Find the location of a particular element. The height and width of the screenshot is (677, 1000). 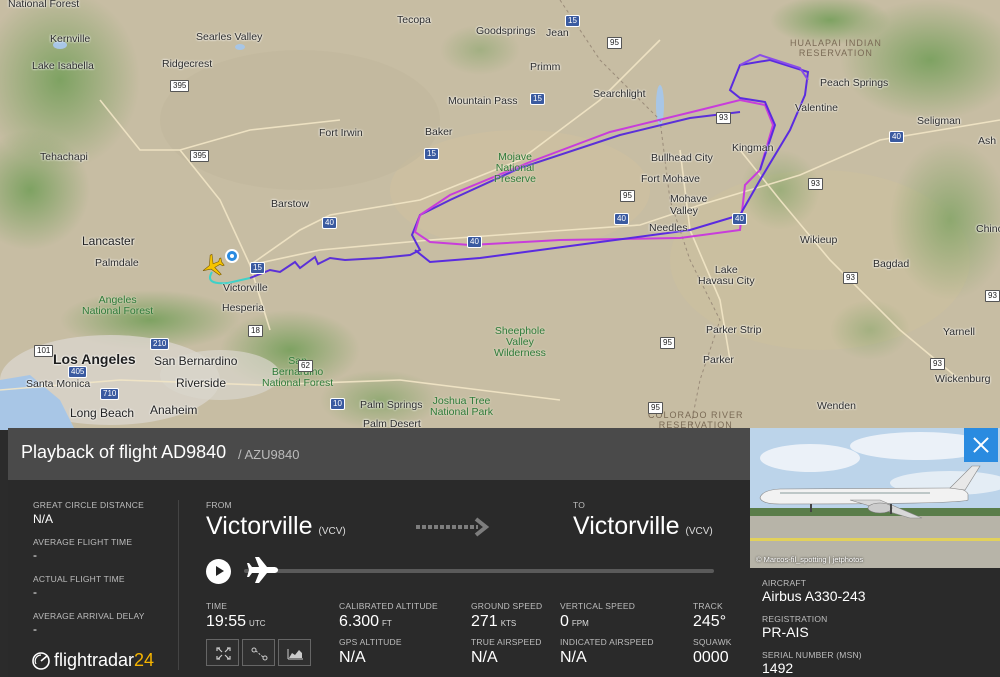

registration-label: REGISTRATION is located at coordinates (795, 619).